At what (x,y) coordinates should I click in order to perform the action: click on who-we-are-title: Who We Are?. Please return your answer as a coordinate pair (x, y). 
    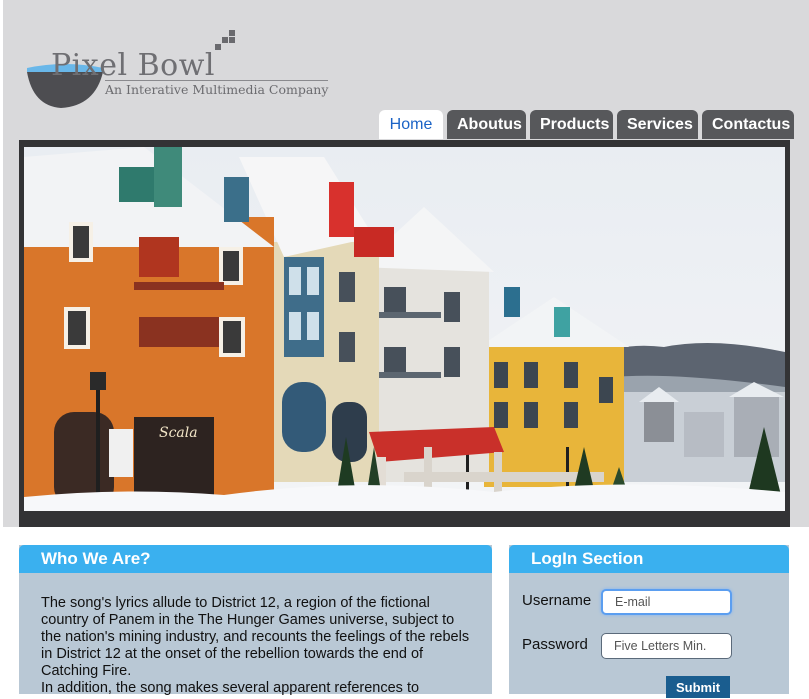
    Looking at the image, I should click on (255, 559).